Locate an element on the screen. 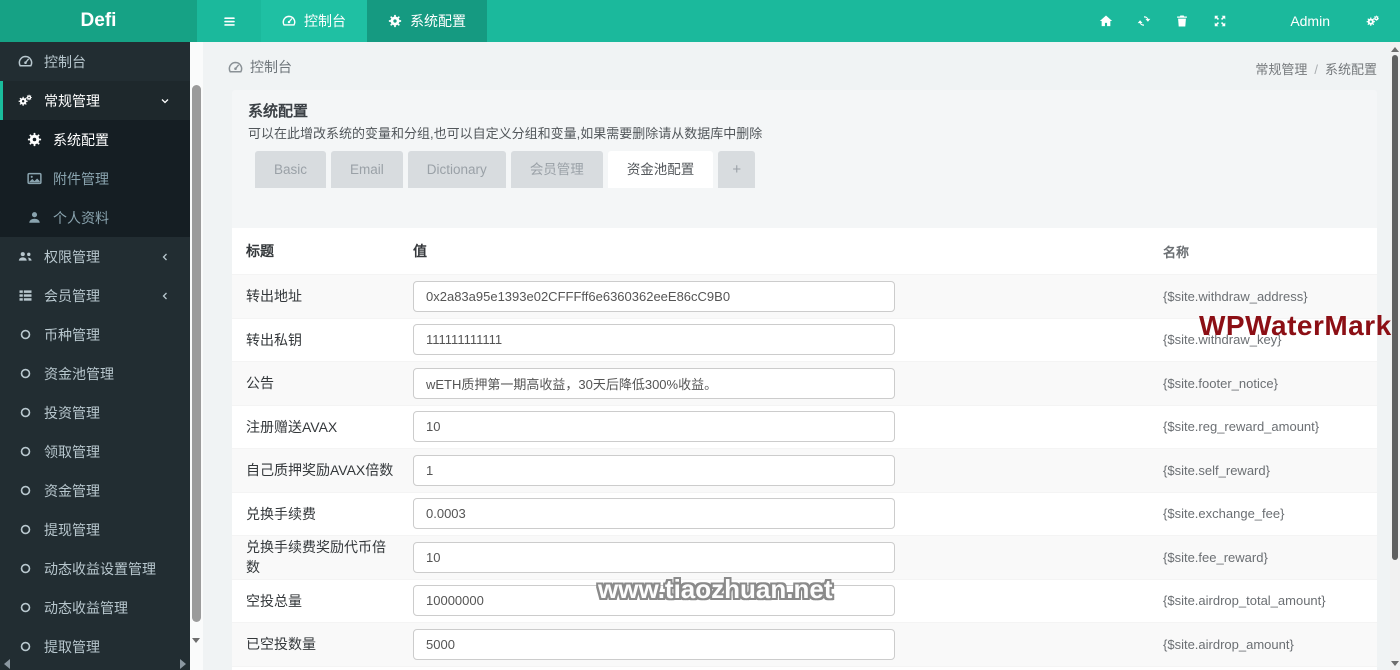 This screenshot has height=670, width=1400. brand-logo: Defi is located at coordinates (98, 21).